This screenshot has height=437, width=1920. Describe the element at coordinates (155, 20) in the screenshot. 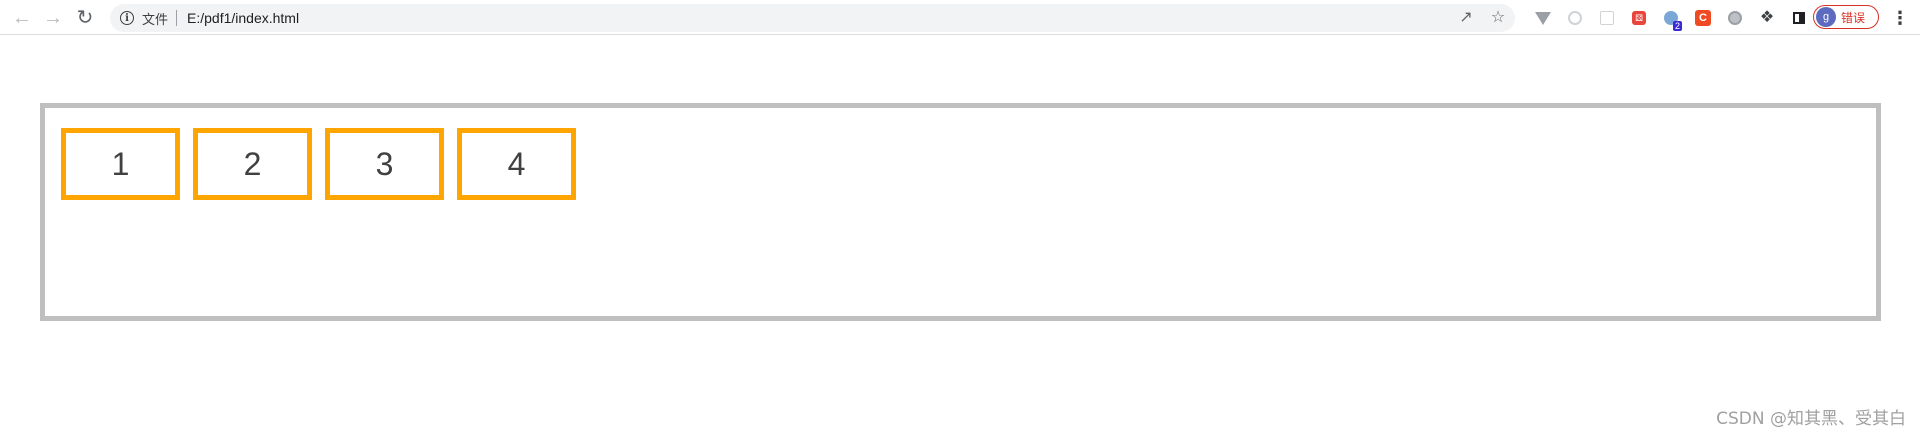

I see `site-label: 文件` at that location.